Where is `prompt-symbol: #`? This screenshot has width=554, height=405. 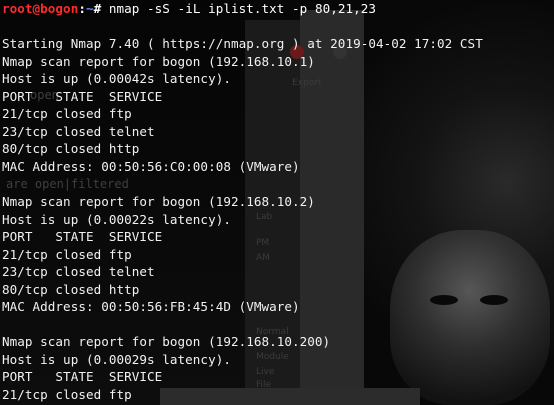
prompt-symbol: # is located at coordinates (101, 8).